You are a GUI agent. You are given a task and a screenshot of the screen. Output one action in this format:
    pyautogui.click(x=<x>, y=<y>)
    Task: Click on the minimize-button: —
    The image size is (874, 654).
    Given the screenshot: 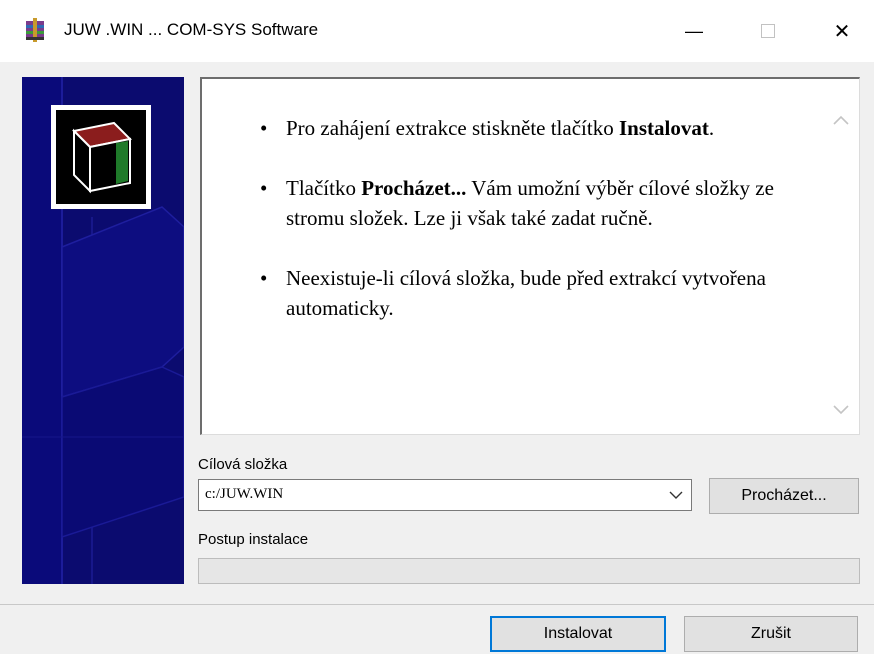 What is the action you would take?
    pyautogui.click(x=694, y=31)
    